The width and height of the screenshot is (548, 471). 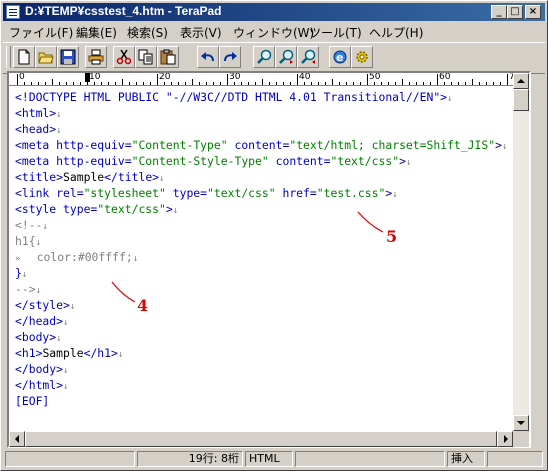 I want to click on scroll-left-button, so click(x=17, y=439).